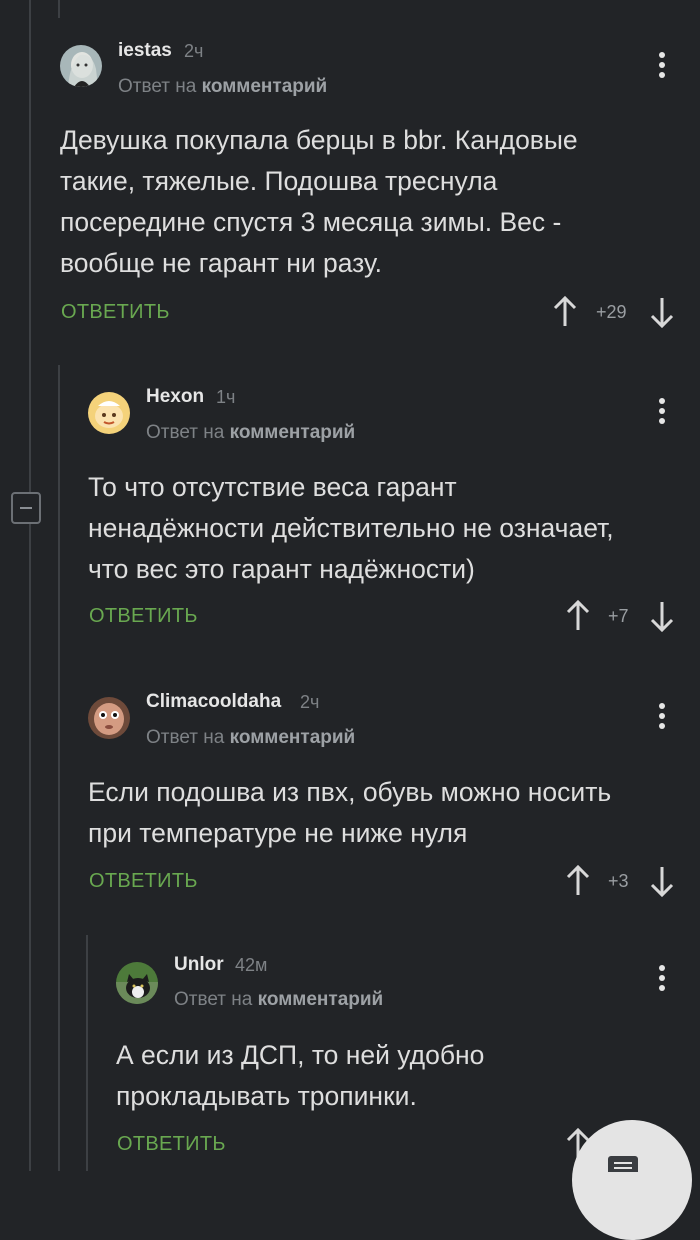  I want to click on comment-line: То что отсутствие веса гарант, so click(272, 487).